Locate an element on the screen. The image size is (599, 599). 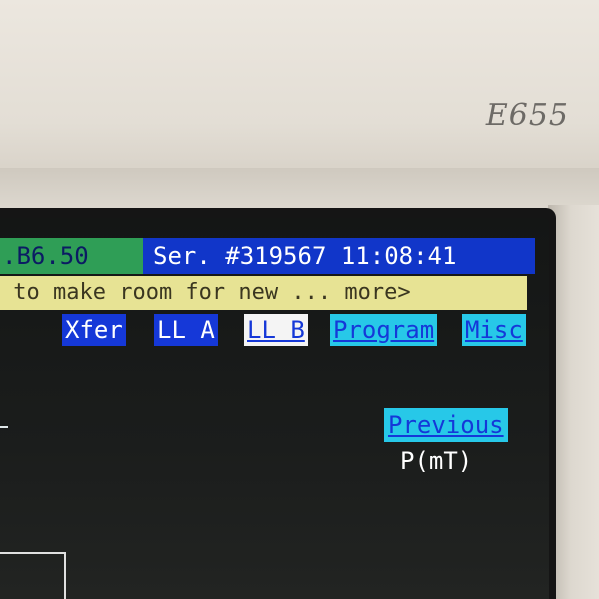
message-bar: to make room for new ... more> is located at coordinates (263, 293).